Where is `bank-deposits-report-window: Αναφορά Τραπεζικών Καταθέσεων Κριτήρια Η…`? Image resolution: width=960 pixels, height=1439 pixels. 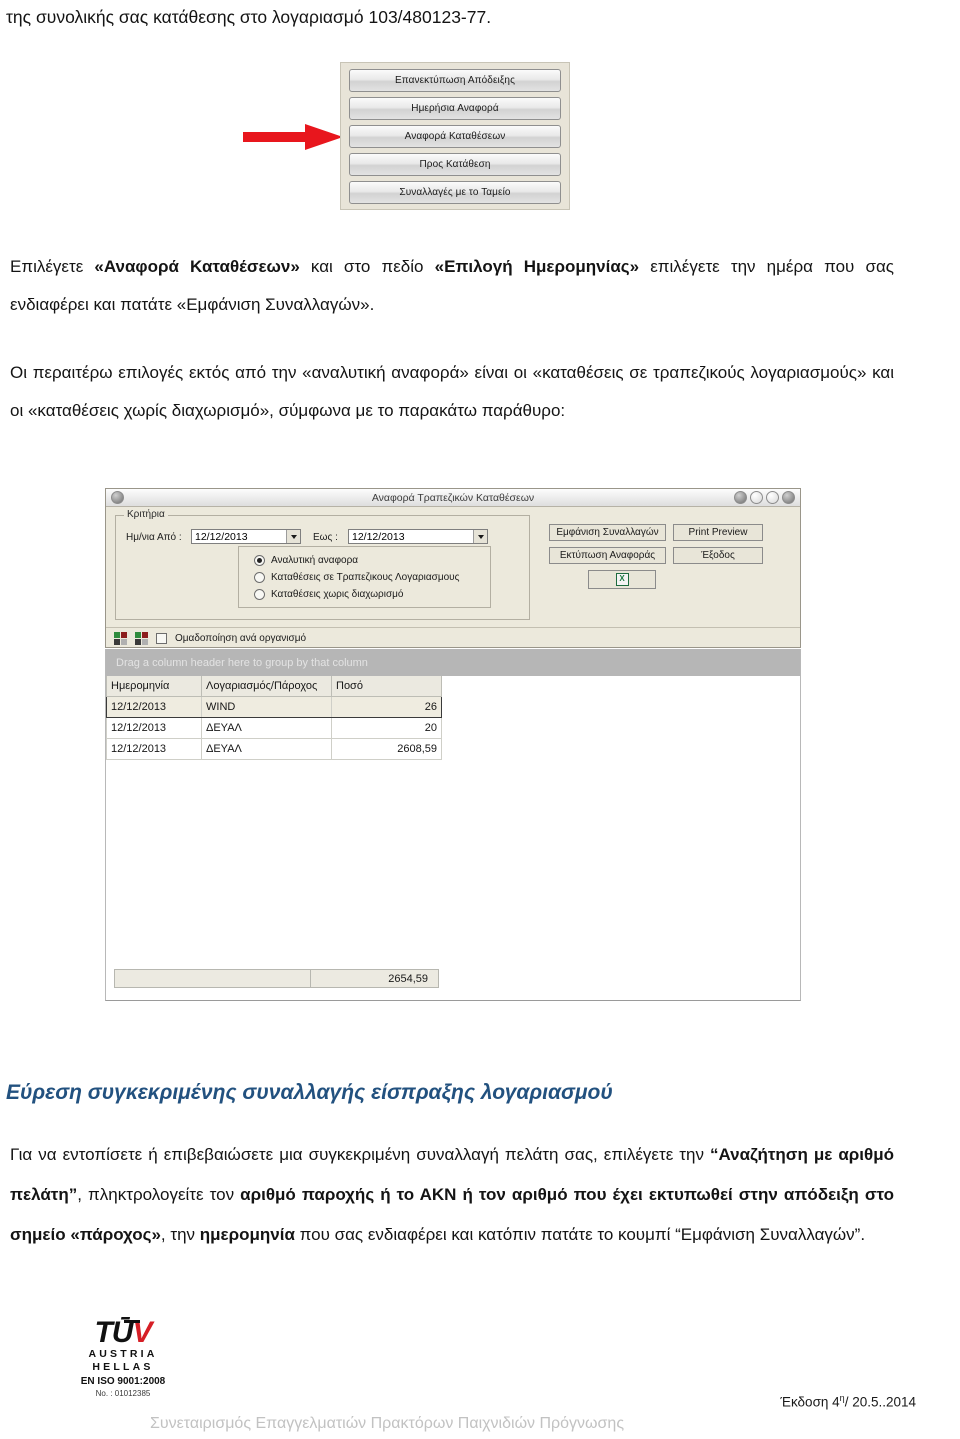 bank-deposits-report-window: Αναφορά Τραπεζικών Καταθέσεων Κριτήρια Η… is located at coordinates (453, 568).